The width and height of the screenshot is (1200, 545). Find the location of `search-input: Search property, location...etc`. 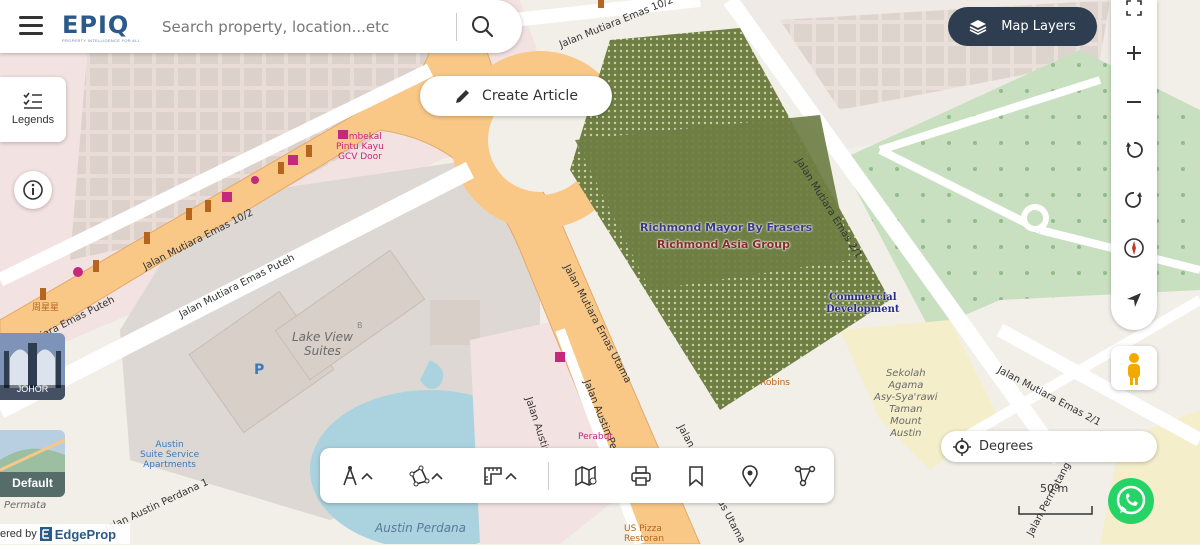

search-input: Search property, location...etc is located at coordinates (275, 27).